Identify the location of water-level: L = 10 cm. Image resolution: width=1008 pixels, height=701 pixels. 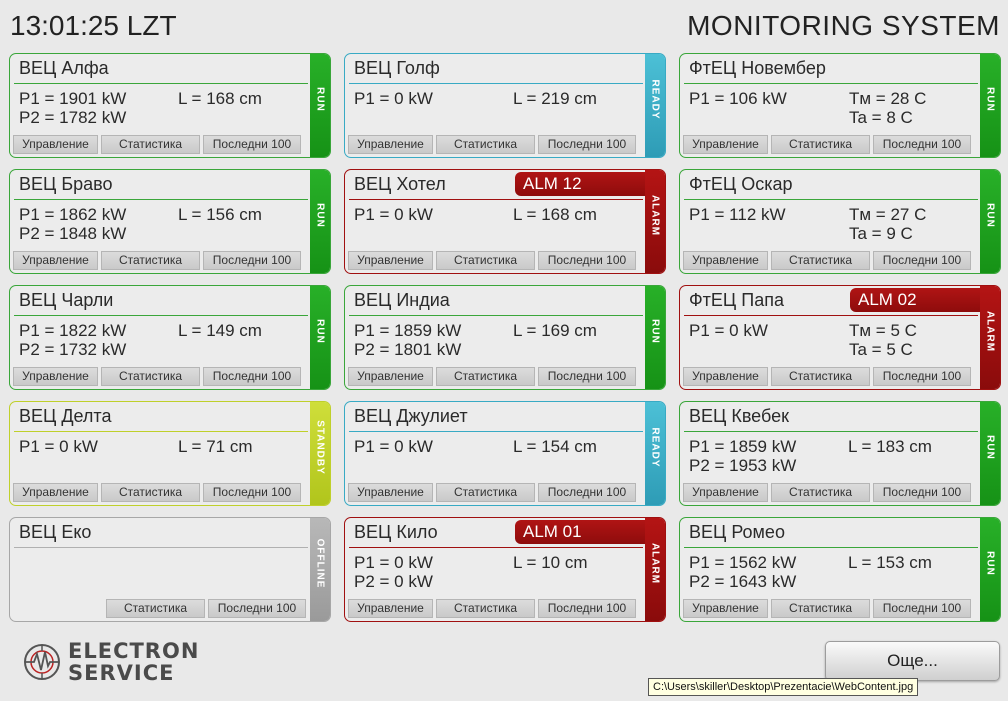
(550, 562).